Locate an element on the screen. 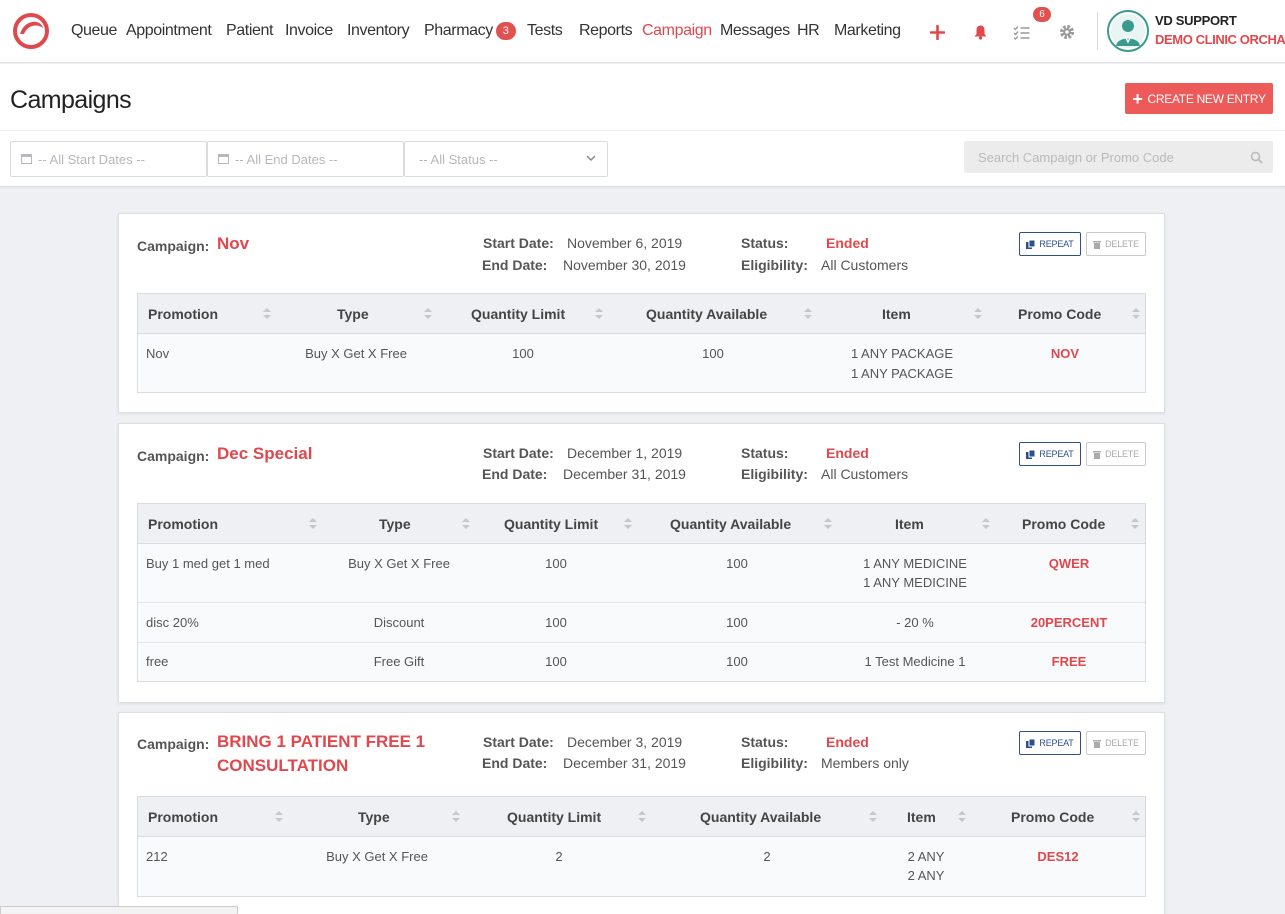 Image resolution: width=1285 pixels, height=914 pixels. limit-cell: 2 is located at coordinates (559, 856).